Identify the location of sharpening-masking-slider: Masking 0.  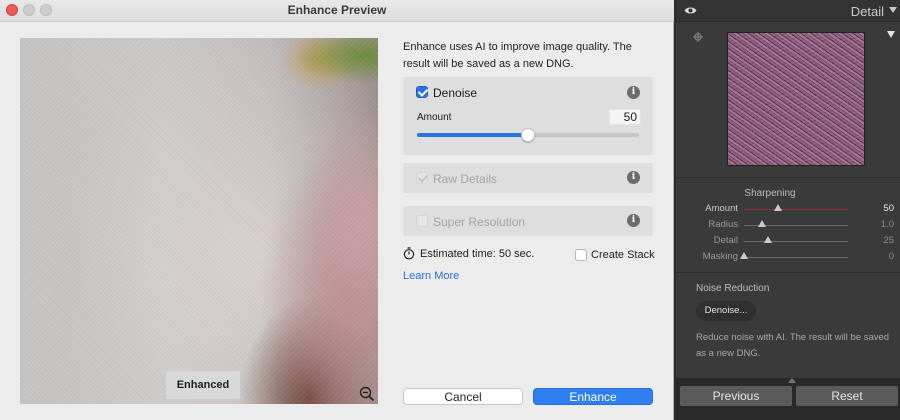
(788, 258).